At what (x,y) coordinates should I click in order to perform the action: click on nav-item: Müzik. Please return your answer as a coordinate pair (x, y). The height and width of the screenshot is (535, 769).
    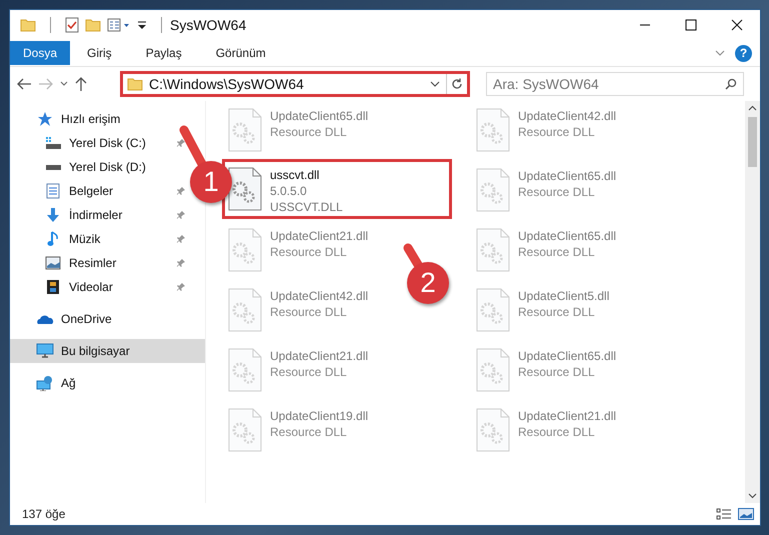
    Looking at the image, I should click on (58, 239).